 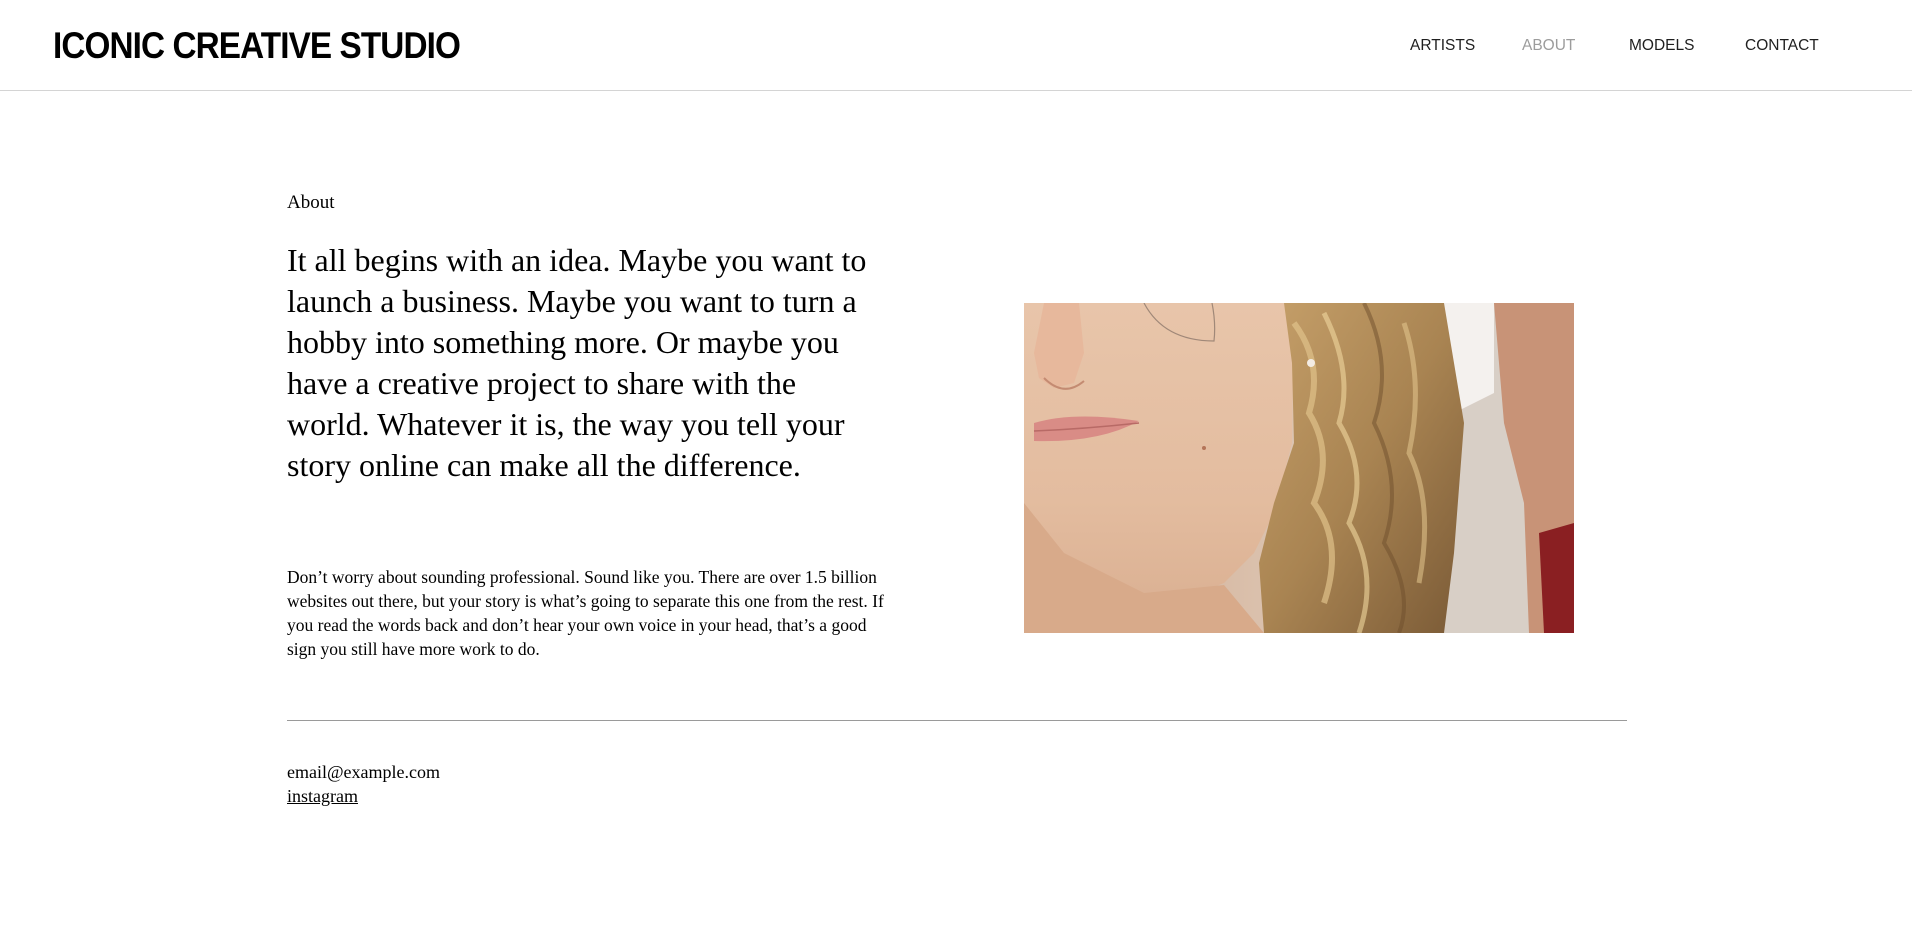 I want to click on portrait-photo, so click(x=1299, y=468).